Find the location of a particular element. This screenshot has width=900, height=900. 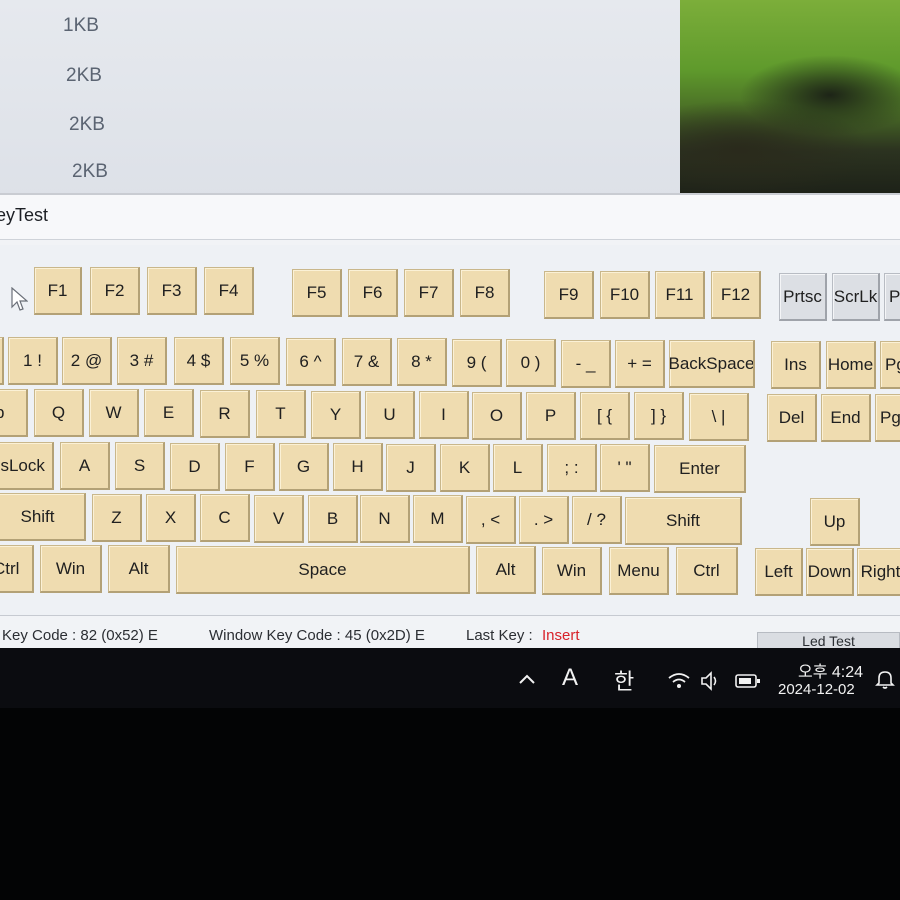

key-w: W is located at coordinates (114, 413).